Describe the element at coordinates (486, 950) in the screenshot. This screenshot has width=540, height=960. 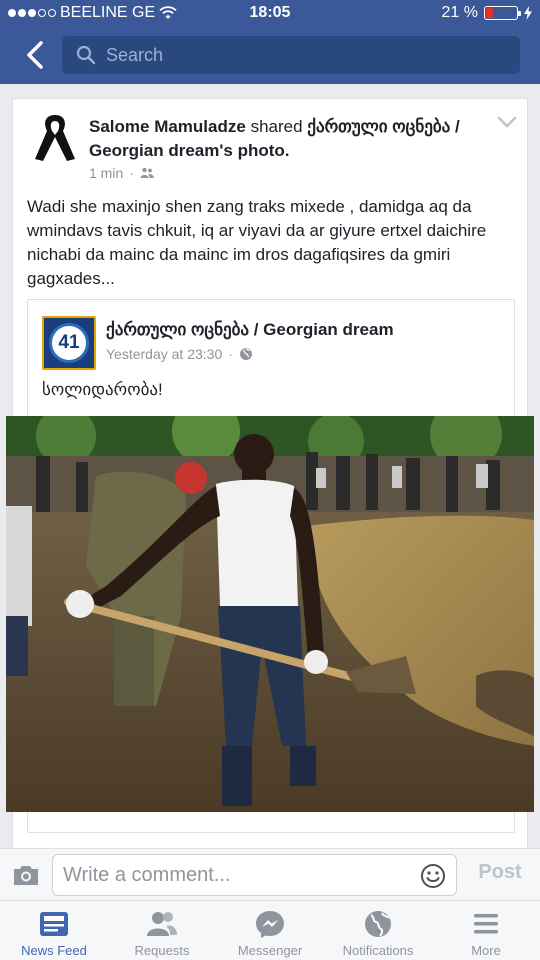
I see `tab-label: More` at that location.